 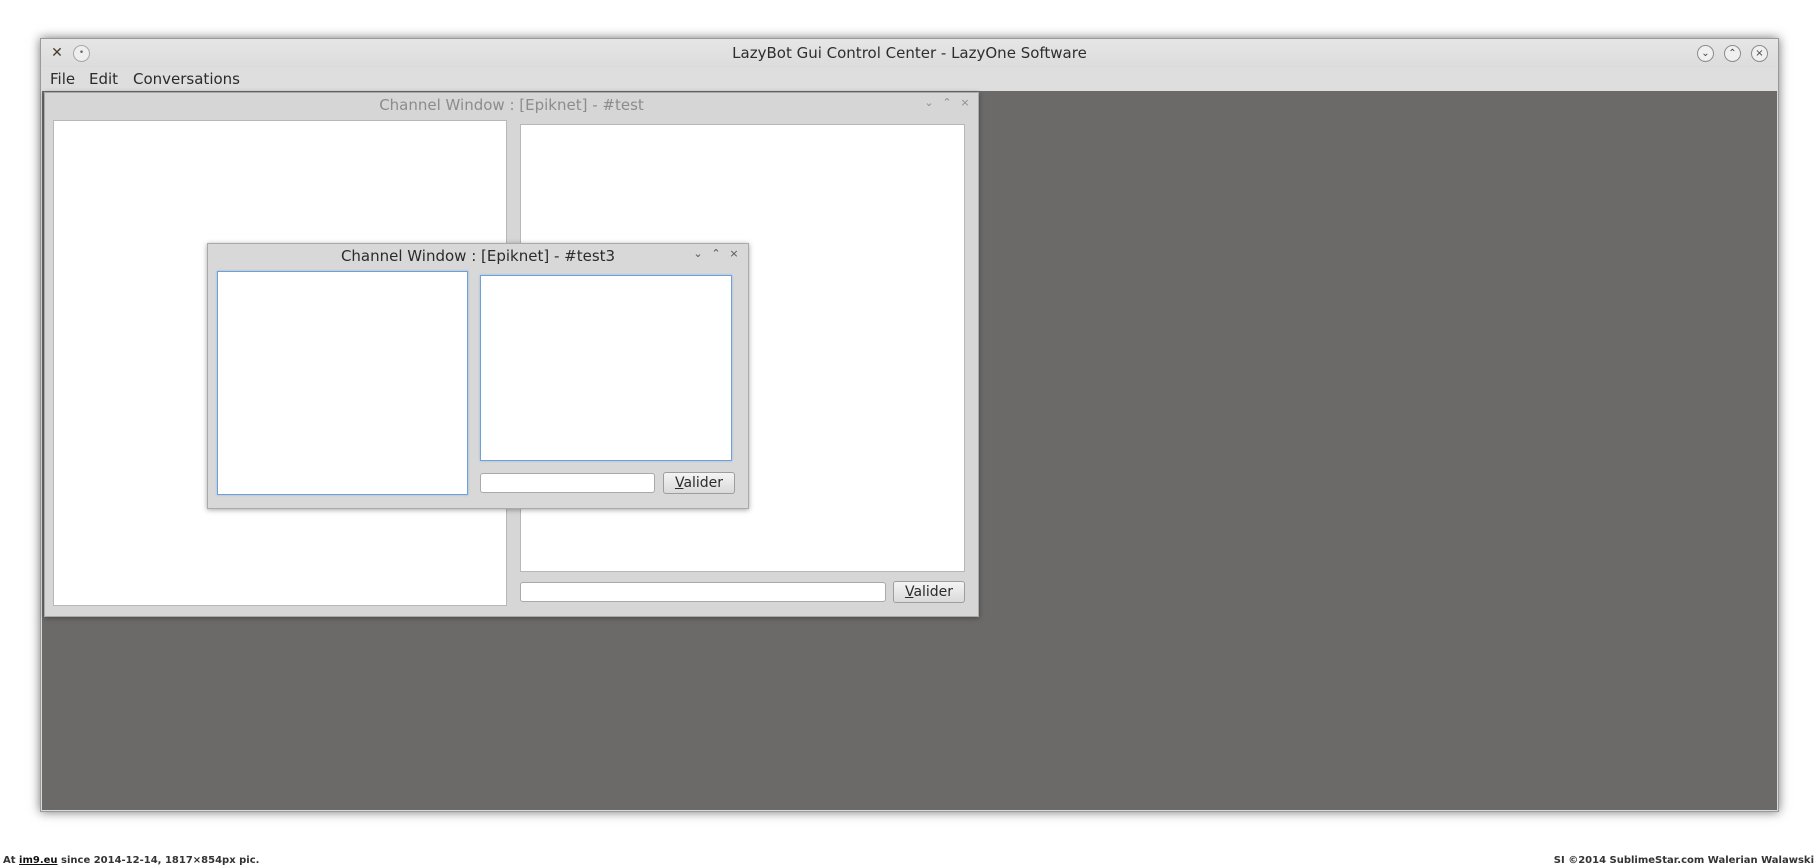 What do you see at coordinates (186, 79) in the screenshot?
I see `menu-conversations: Conversations` at bounding box center [186, 79].